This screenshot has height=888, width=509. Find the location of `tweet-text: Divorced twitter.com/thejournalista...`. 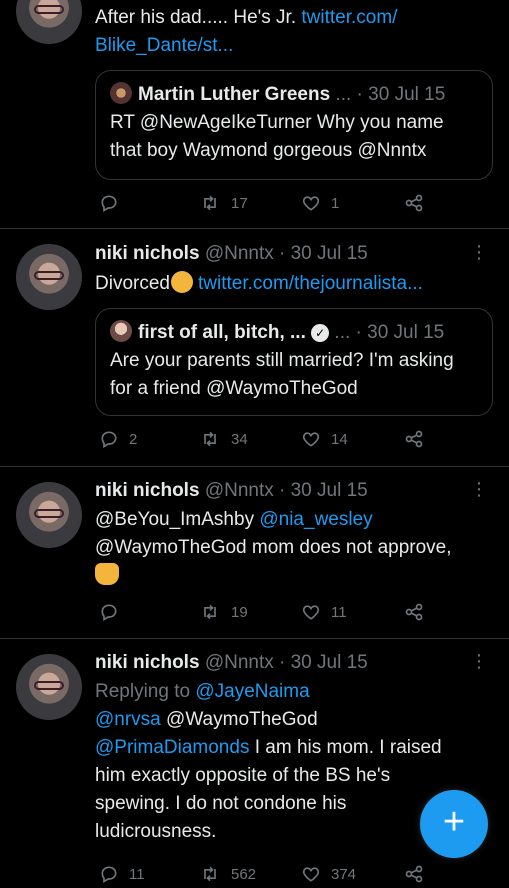

tweet-text: Divorced twitter.com/thejournalista... is located at coordinates (259, 282).